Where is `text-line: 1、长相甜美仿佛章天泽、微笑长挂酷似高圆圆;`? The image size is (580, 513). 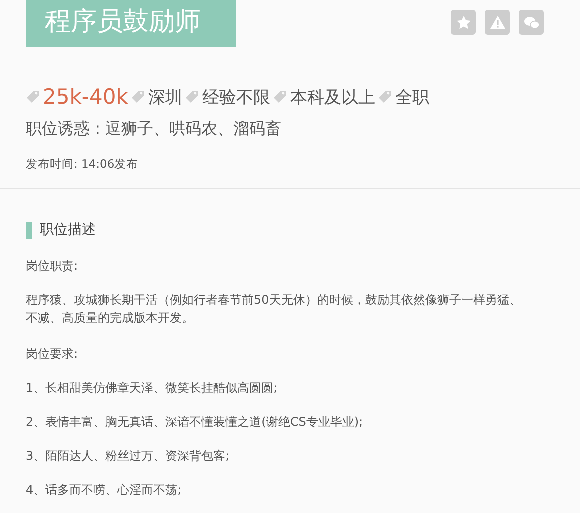 text-line: 1、长相甜美仿佛章天泽、微笑长挂酷似高圆圆; is located at coordinates (152, 388).